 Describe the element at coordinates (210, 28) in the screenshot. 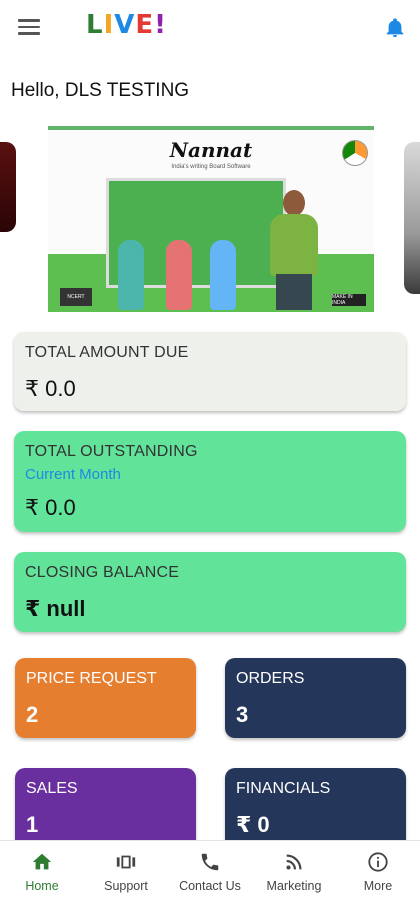

I see `top-app-bar: LIVE!` at that location.